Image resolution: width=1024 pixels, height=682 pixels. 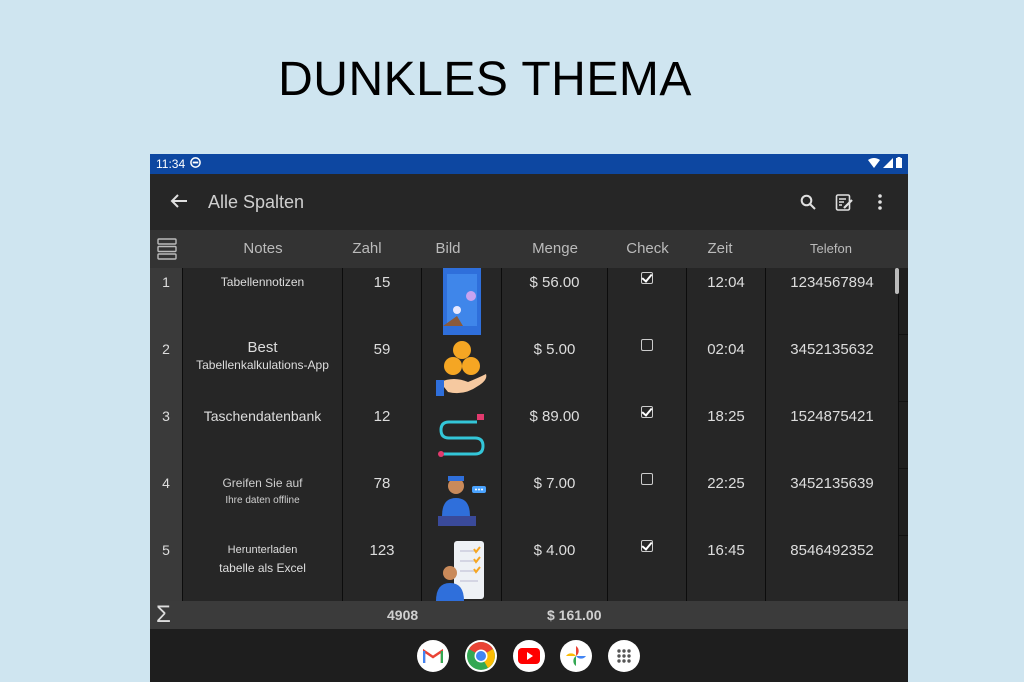 What do you see at coordinates (262, 365) in the screenshot?
I see `notes-text-line2: Tabellenkalkulations-App` at bounding box center [262, 365].